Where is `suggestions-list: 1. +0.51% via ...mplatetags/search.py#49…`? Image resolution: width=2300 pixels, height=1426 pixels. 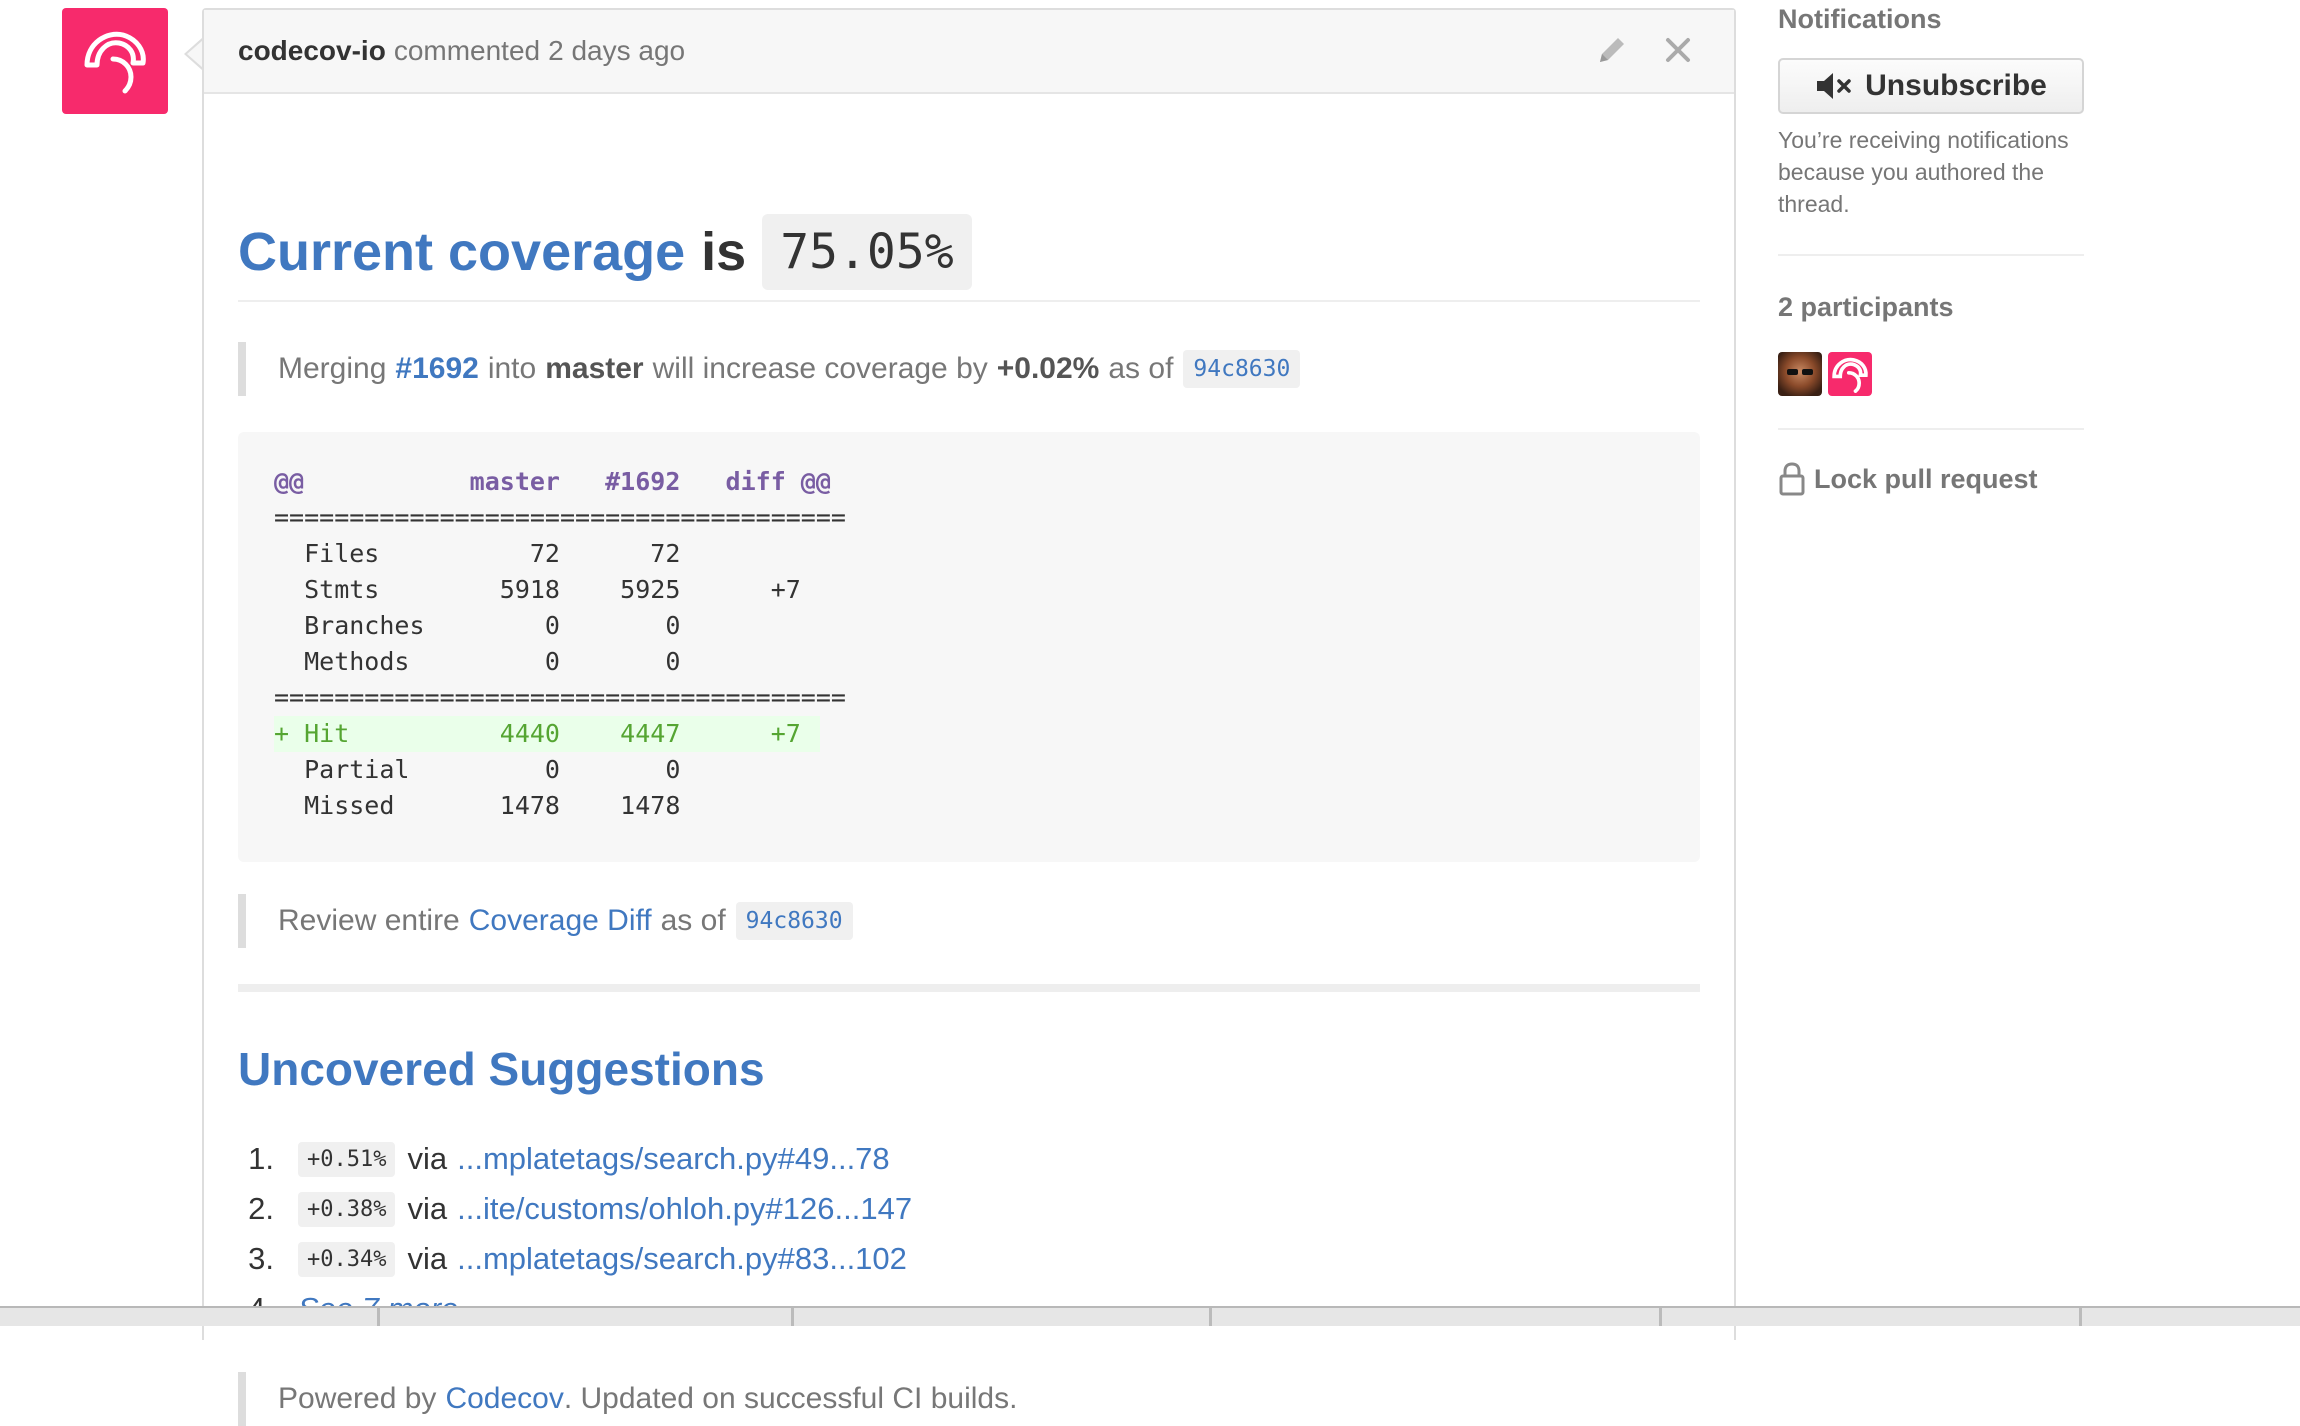
suggestions-list: 1. +0.51% via ...mplatetags/search.py#49… is located at coordinates (575, 1234).